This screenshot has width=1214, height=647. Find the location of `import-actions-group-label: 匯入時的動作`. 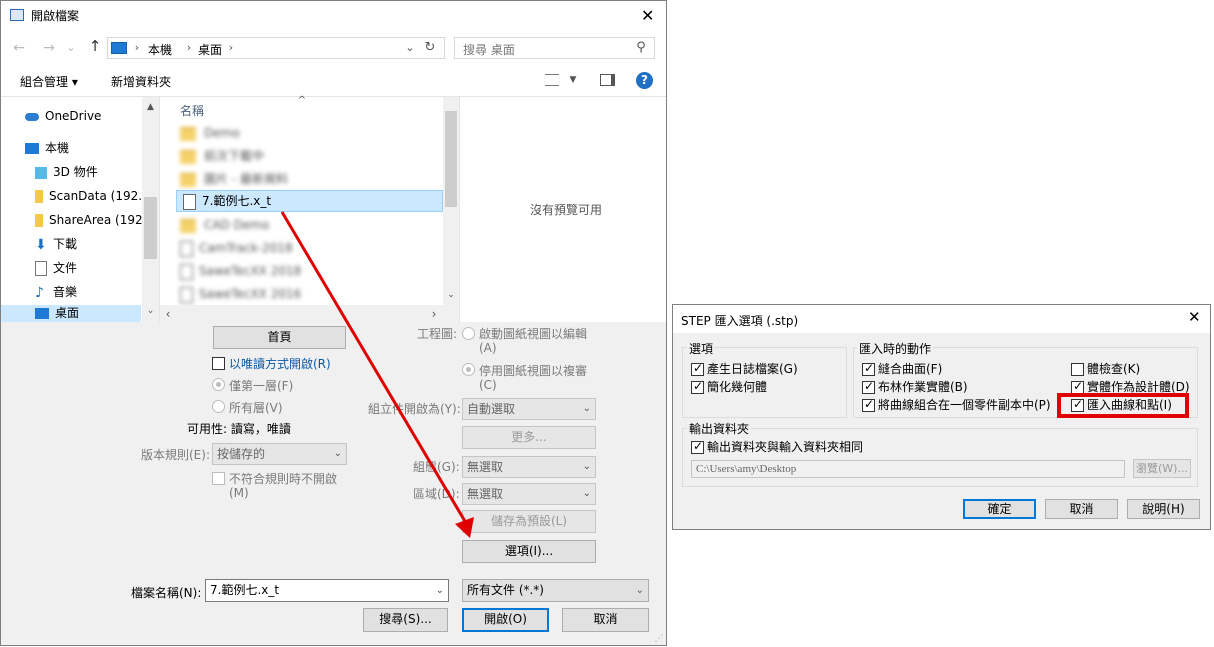

import-actions-group-label: 匯入時的動作 is located at coordinates (895, 348).